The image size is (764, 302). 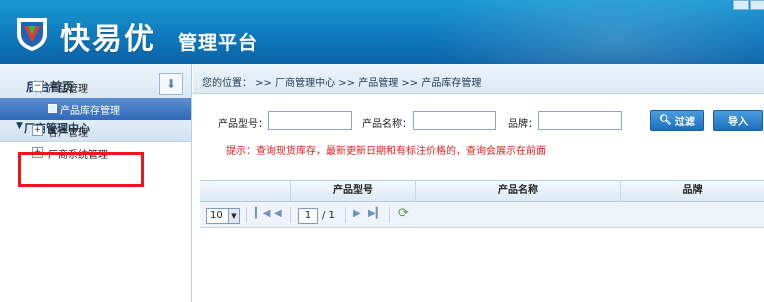 I want to click on import-button-label: 导入, so click(x=738, y=122).